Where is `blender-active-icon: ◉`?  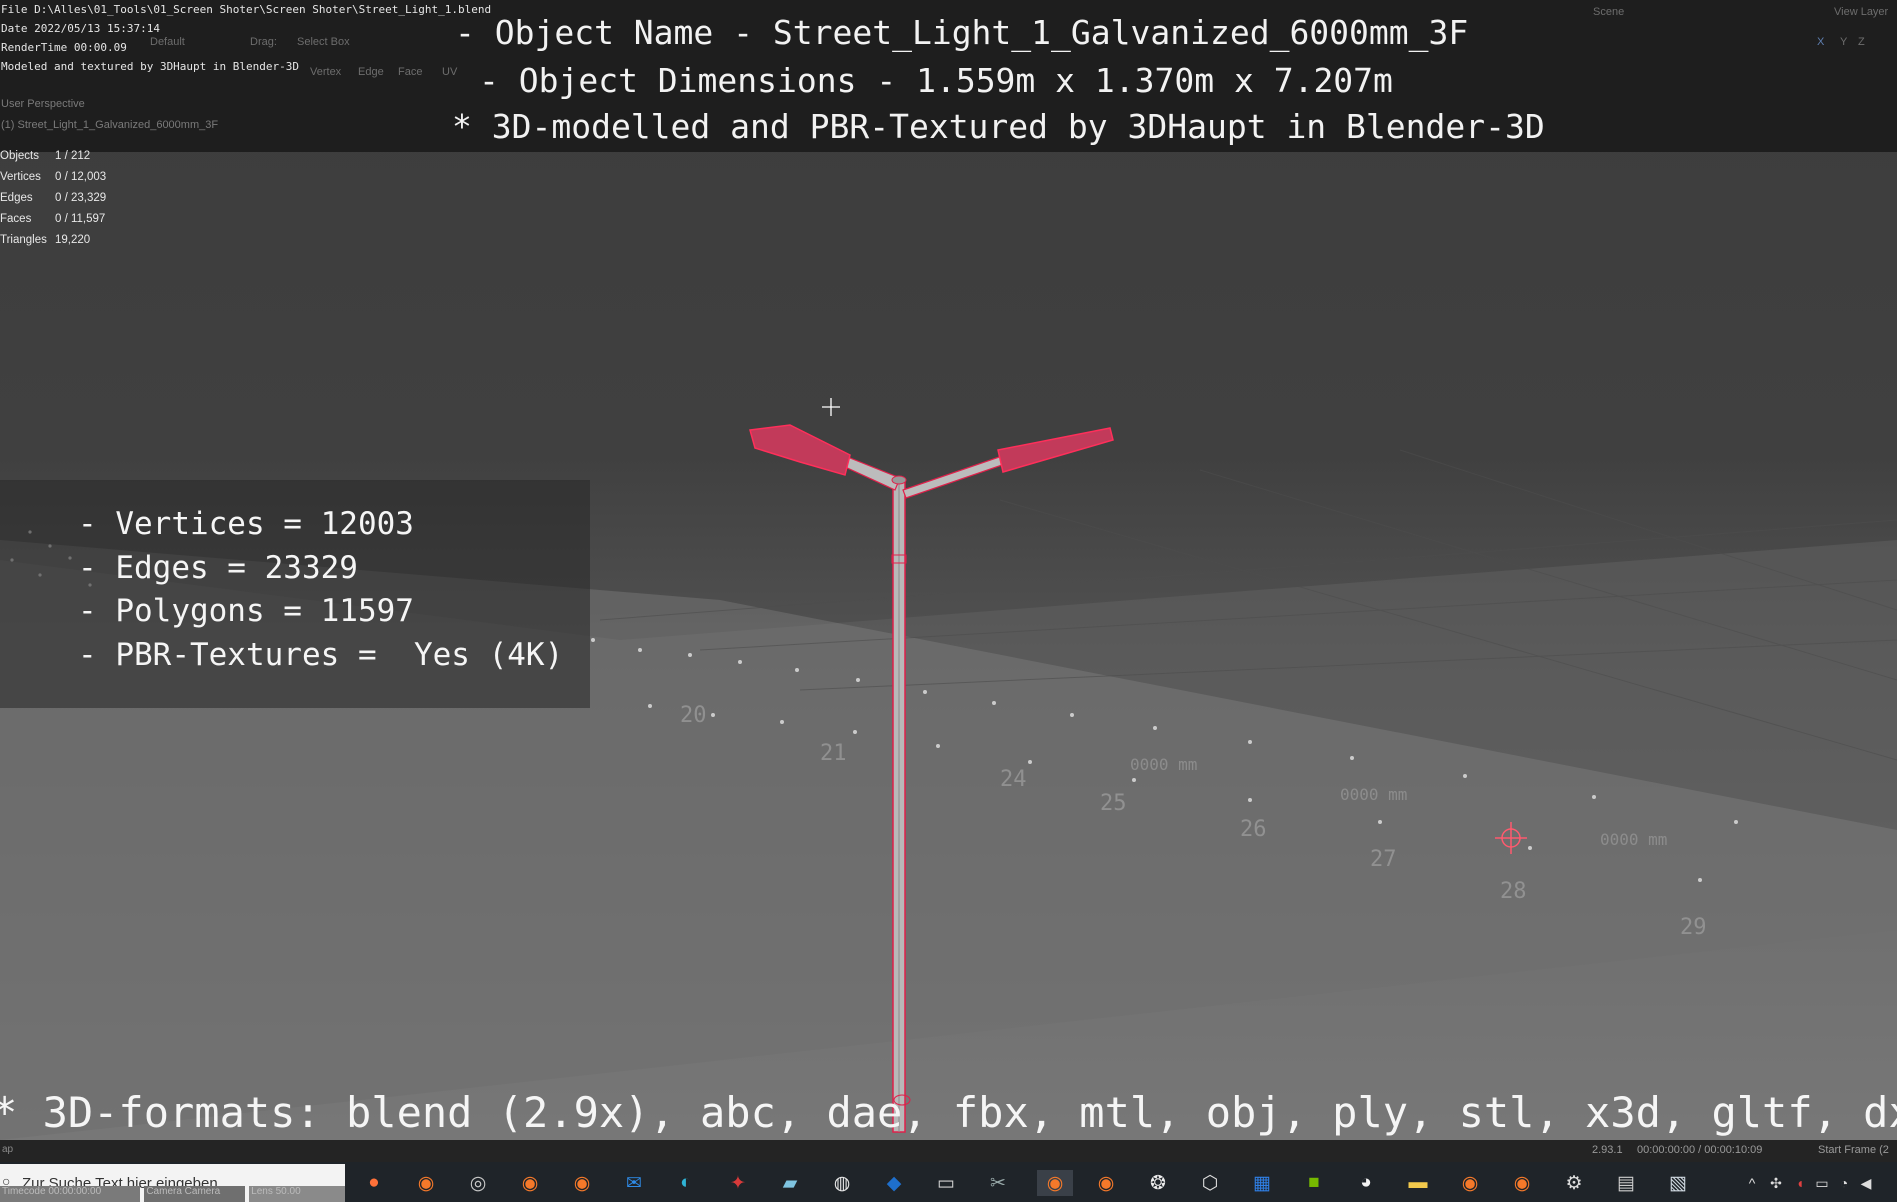
blender-active-icon: ◉ is located at coordinates (1055, 1183).